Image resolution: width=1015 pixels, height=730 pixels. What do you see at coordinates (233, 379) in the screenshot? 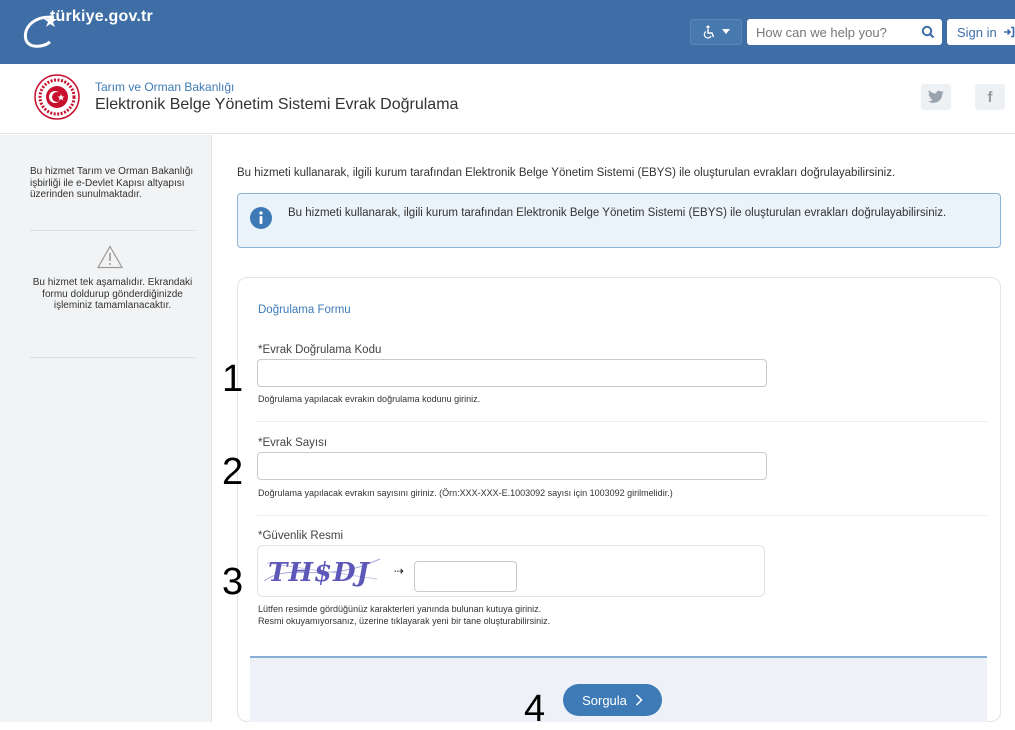
I see `annotation-number-1: 1` at bounding box center [233, 379].